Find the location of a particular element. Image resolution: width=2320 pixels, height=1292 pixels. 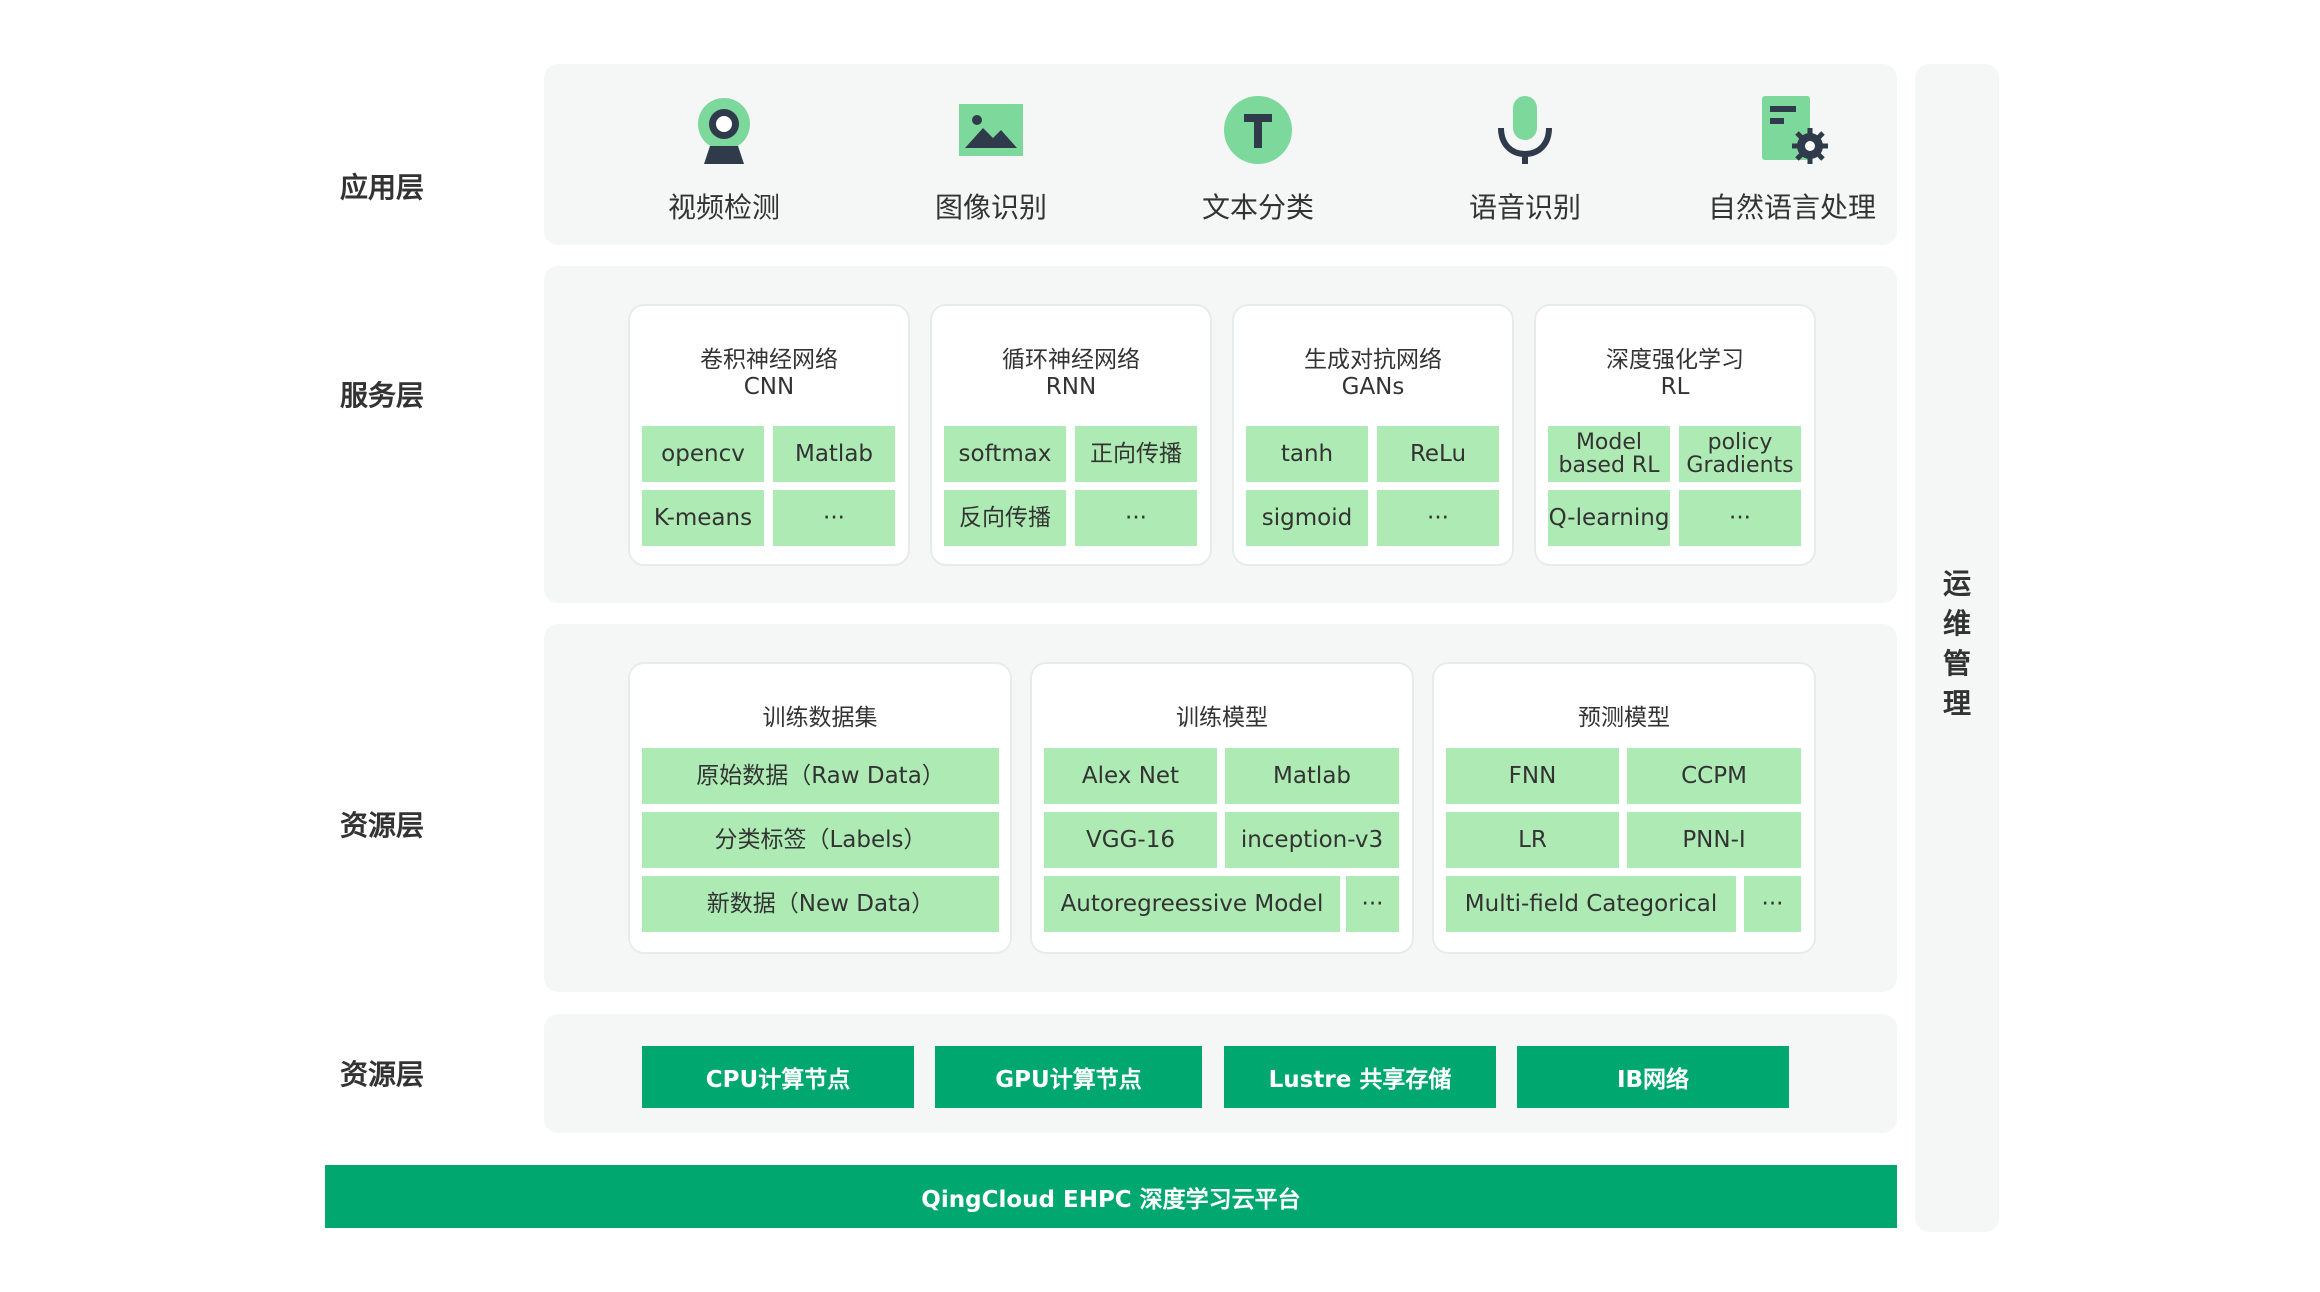

operations-label-char: 管 is located at coordinates (1956, 663).